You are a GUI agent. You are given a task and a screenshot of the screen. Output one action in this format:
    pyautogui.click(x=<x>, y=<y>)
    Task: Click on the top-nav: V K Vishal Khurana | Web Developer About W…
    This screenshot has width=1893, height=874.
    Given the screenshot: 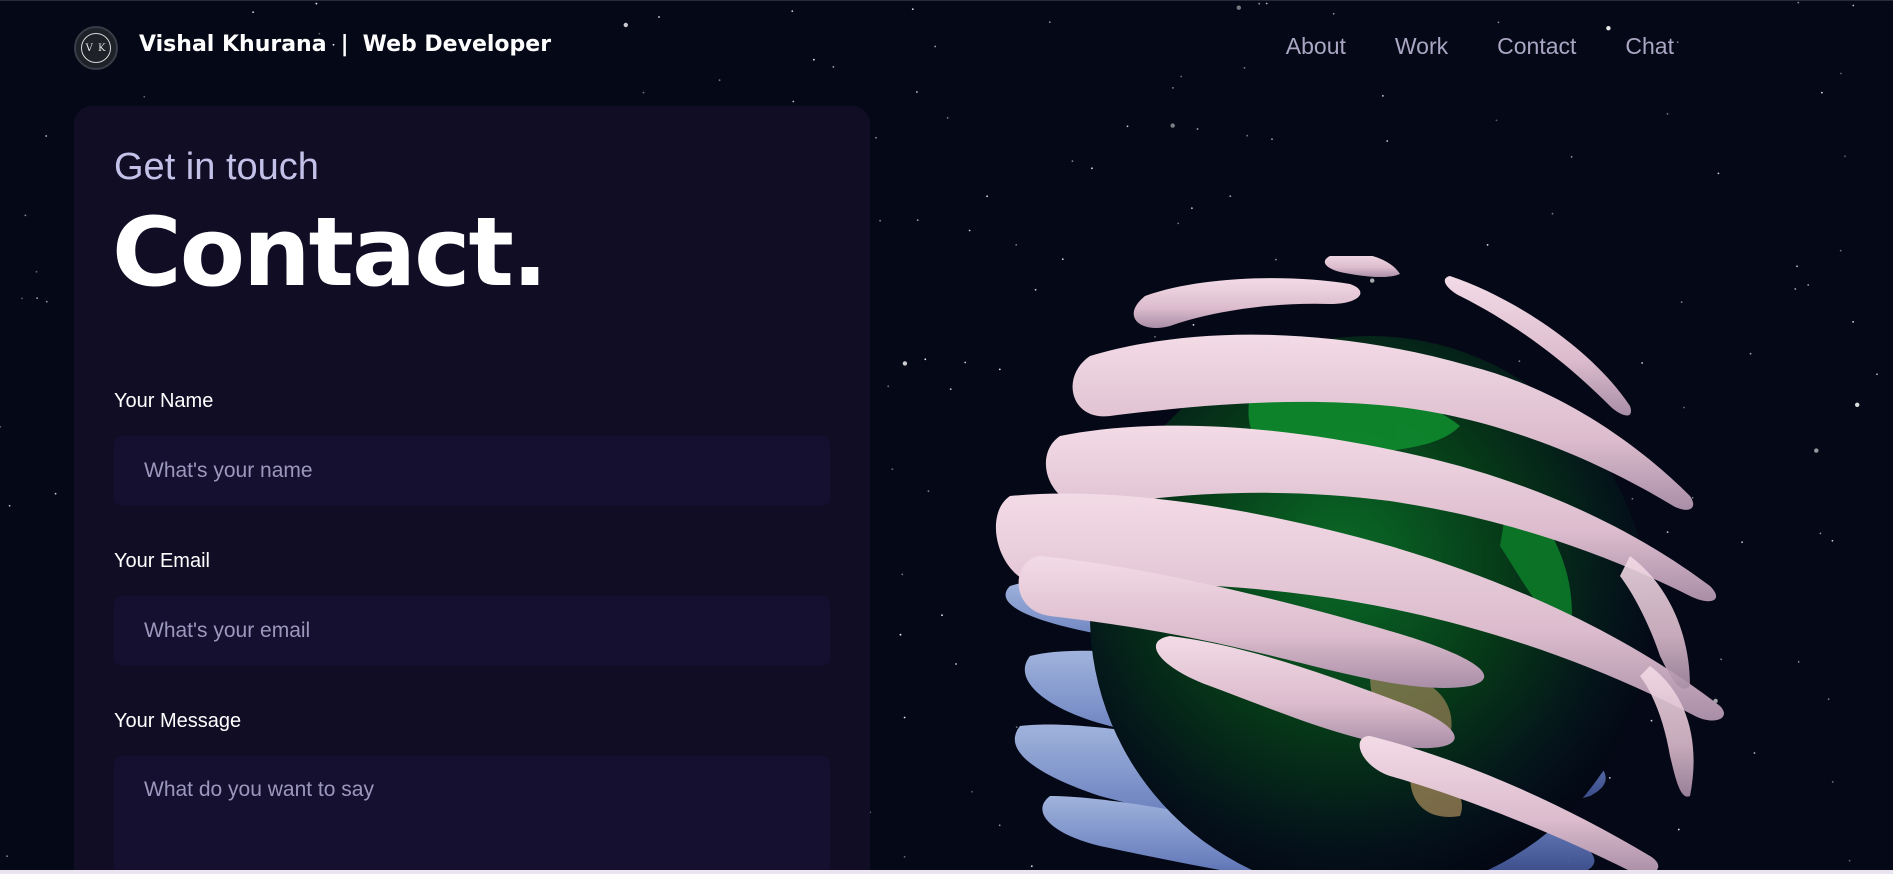 What is the action you would take?
    pyautogui.click(x=946, y=49)
    